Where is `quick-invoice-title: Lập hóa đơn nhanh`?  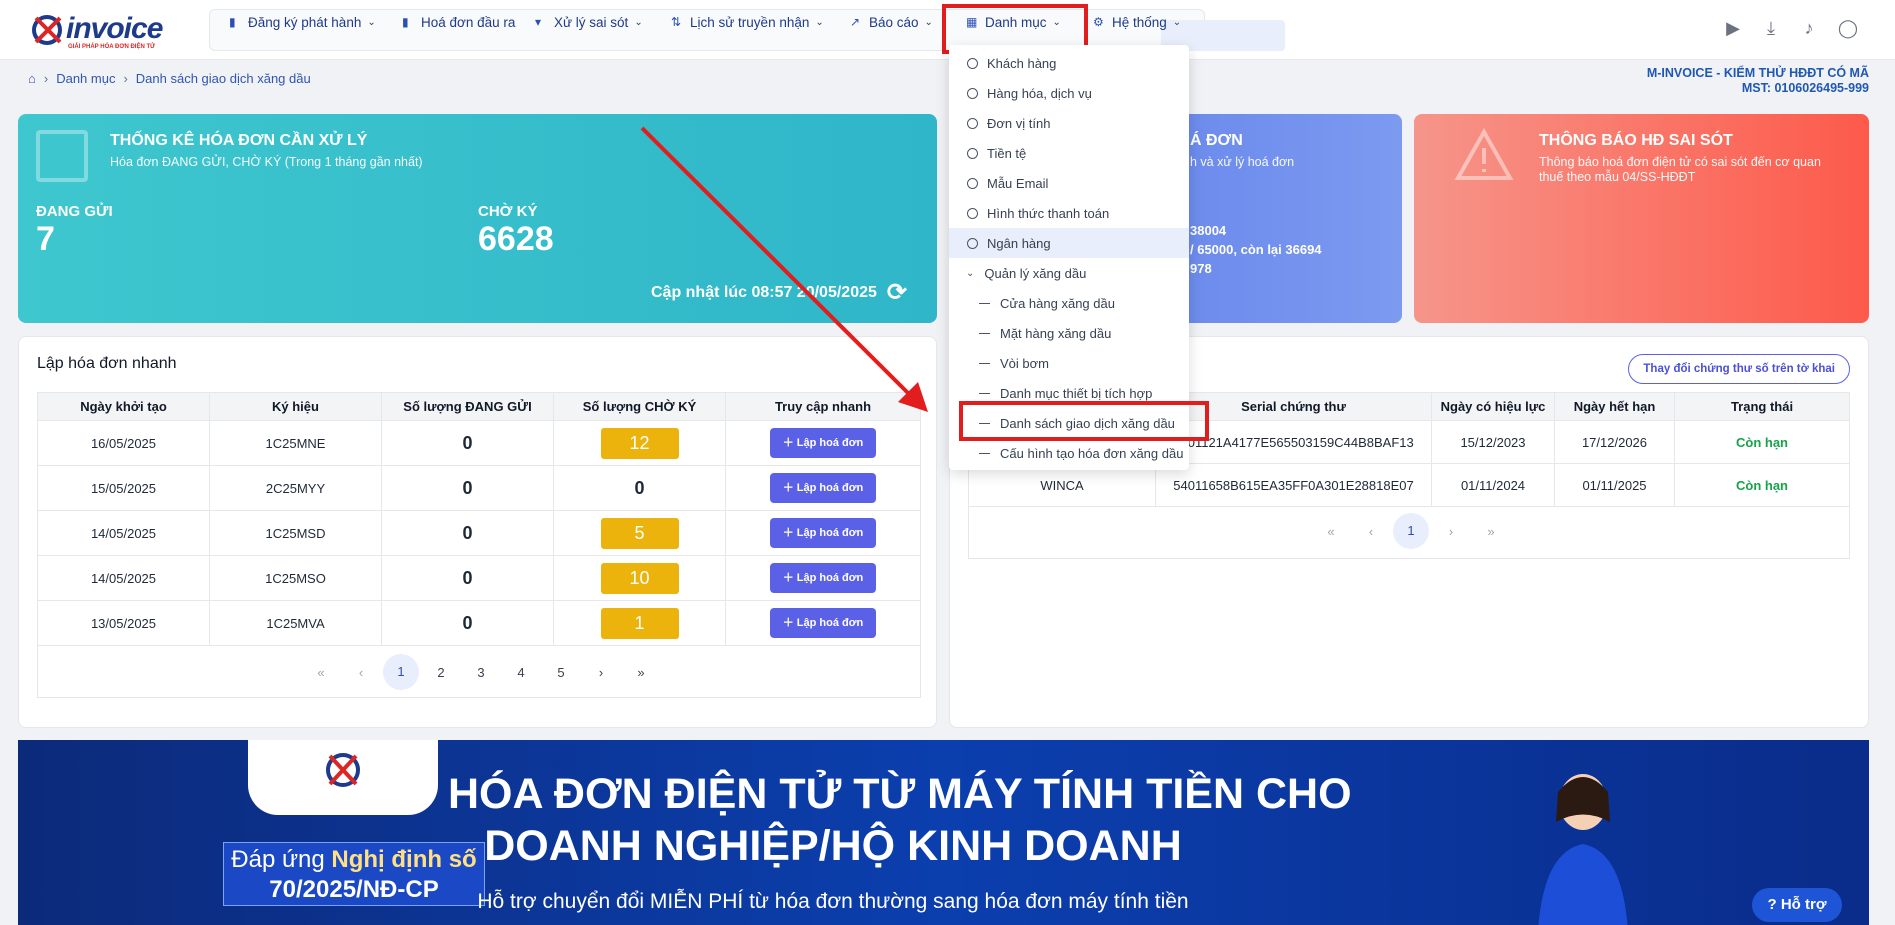
quick-invoice-title: Lập hóa đơn nhanh is located at coordinates (107, 363).